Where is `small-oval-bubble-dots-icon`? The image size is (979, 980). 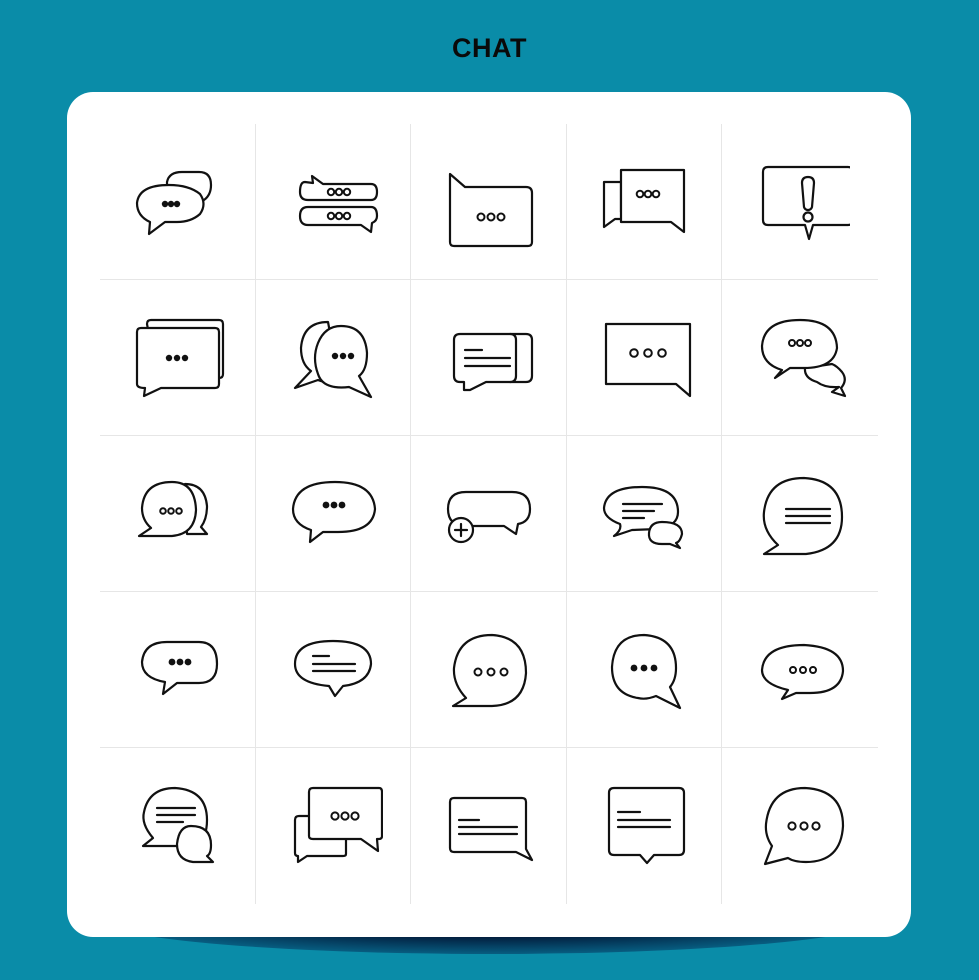 small-oval-bubble-dots-icon is located at coordinates (803, 671).